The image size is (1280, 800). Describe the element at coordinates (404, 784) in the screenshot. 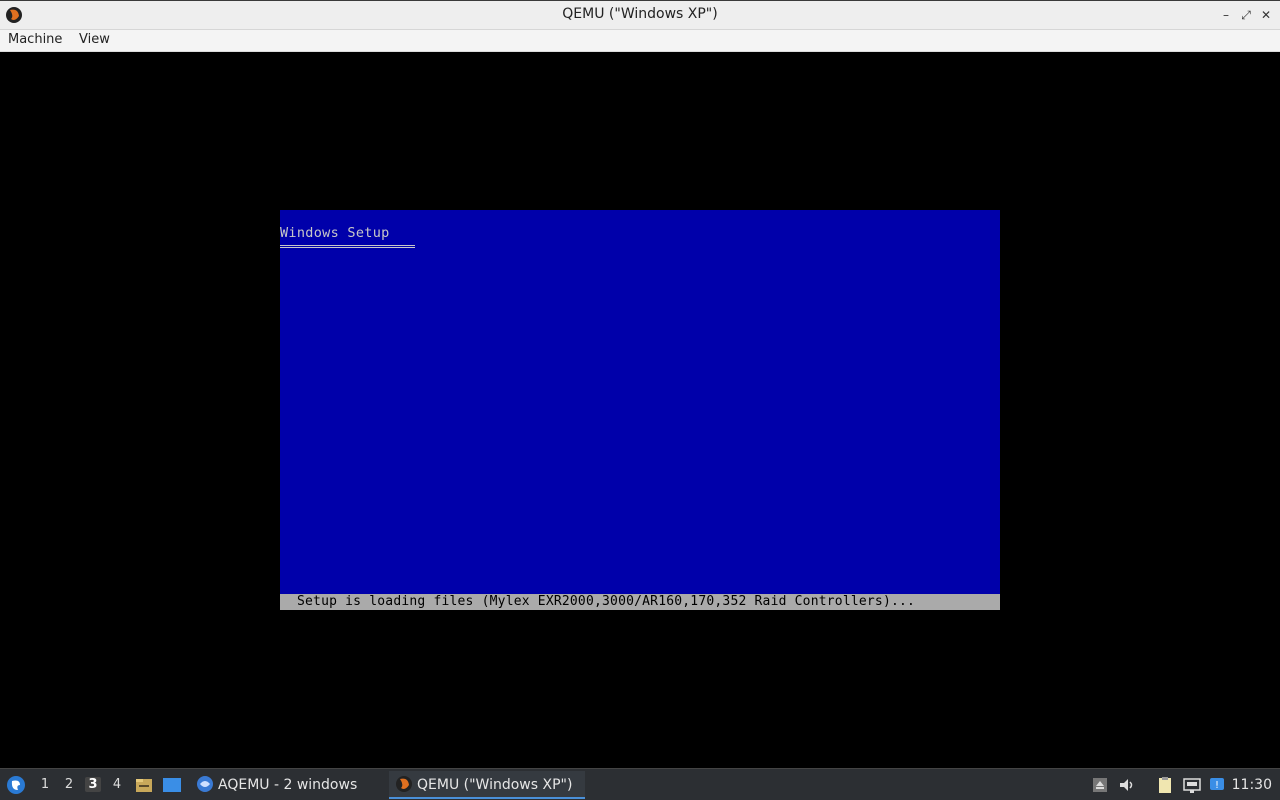

I see `qemu-icon` at that location.